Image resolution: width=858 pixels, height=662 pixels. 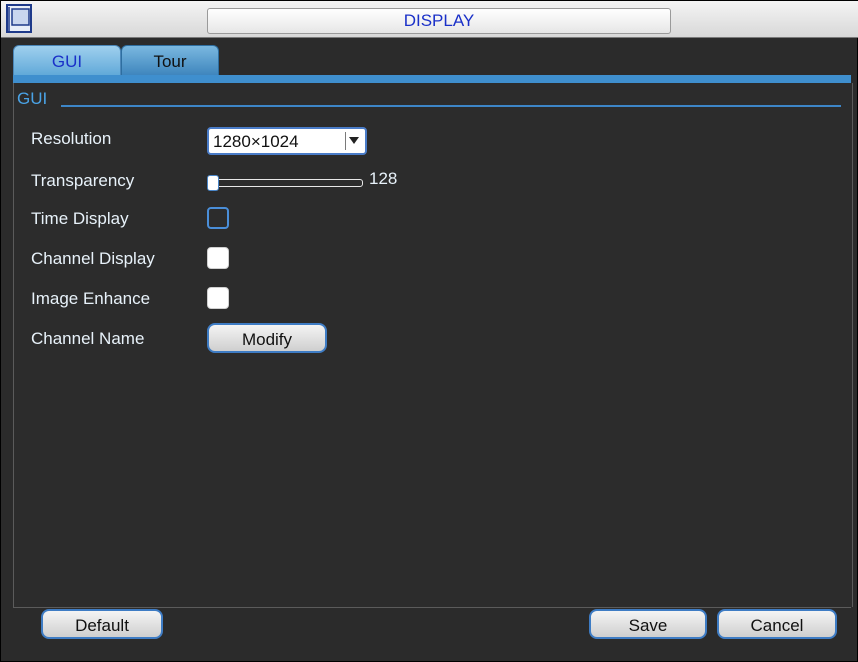 I want to click on tab-tour: Tour, so click(x=170, y=60).